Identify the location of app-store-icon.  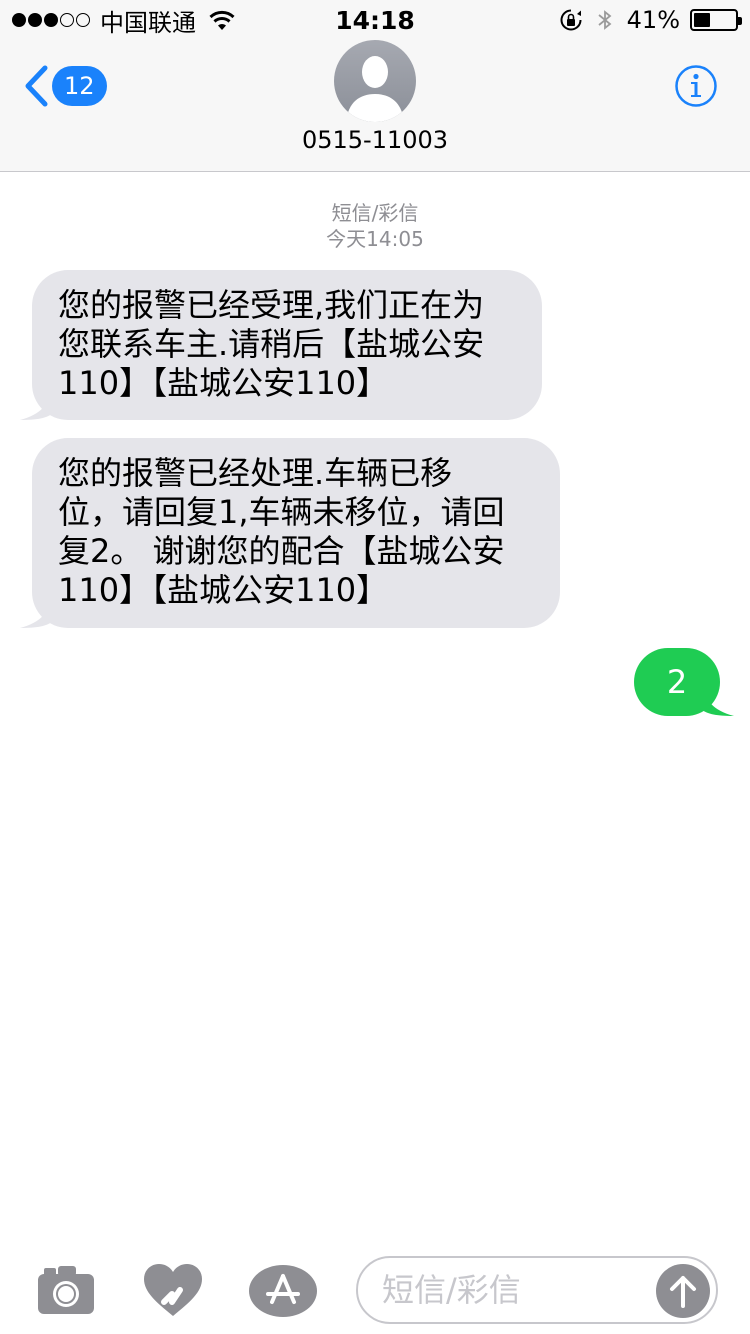
(283, 1291).